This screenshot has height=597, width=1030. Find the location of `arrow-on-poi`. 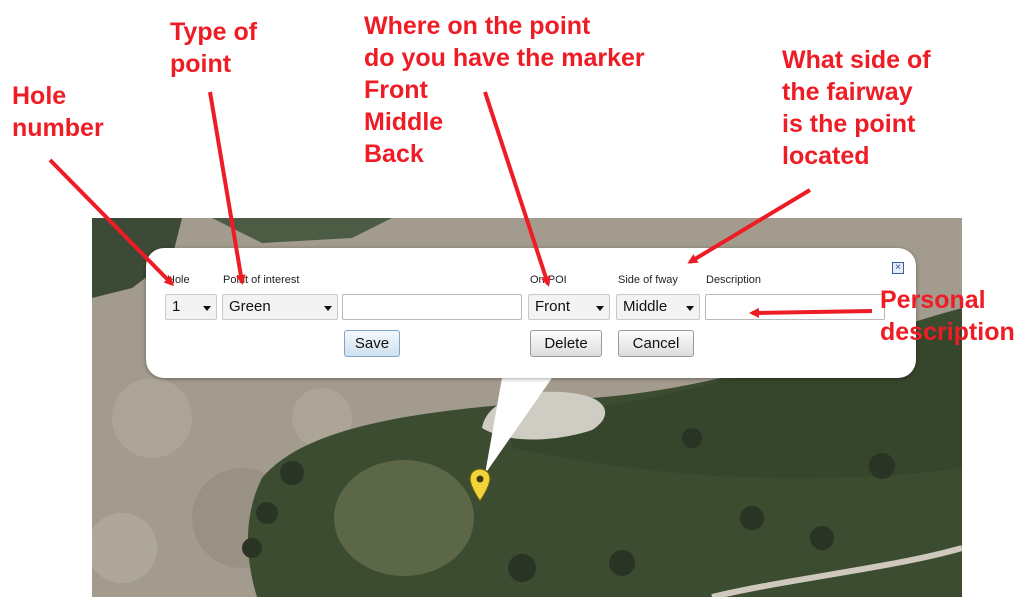

arrow-on-poi is located at coordinates (517, 189).